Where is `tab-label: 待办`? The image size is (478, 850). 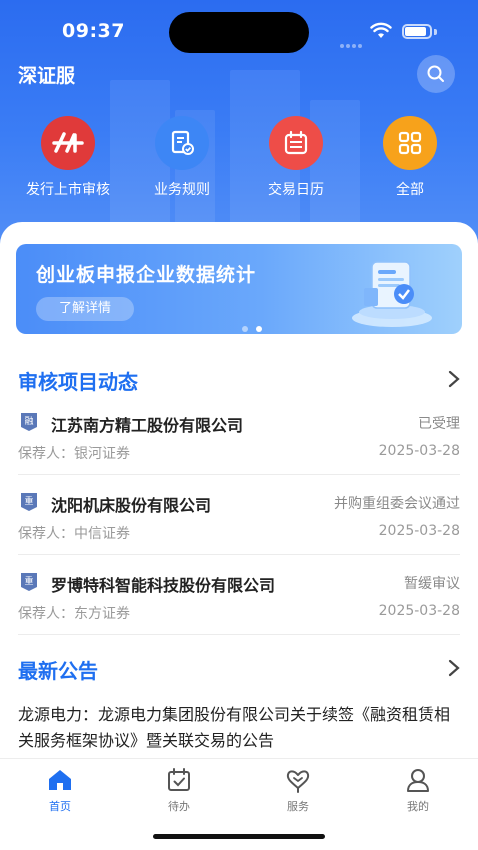 tab-label: 待办 is located at coordinates (179, 806).